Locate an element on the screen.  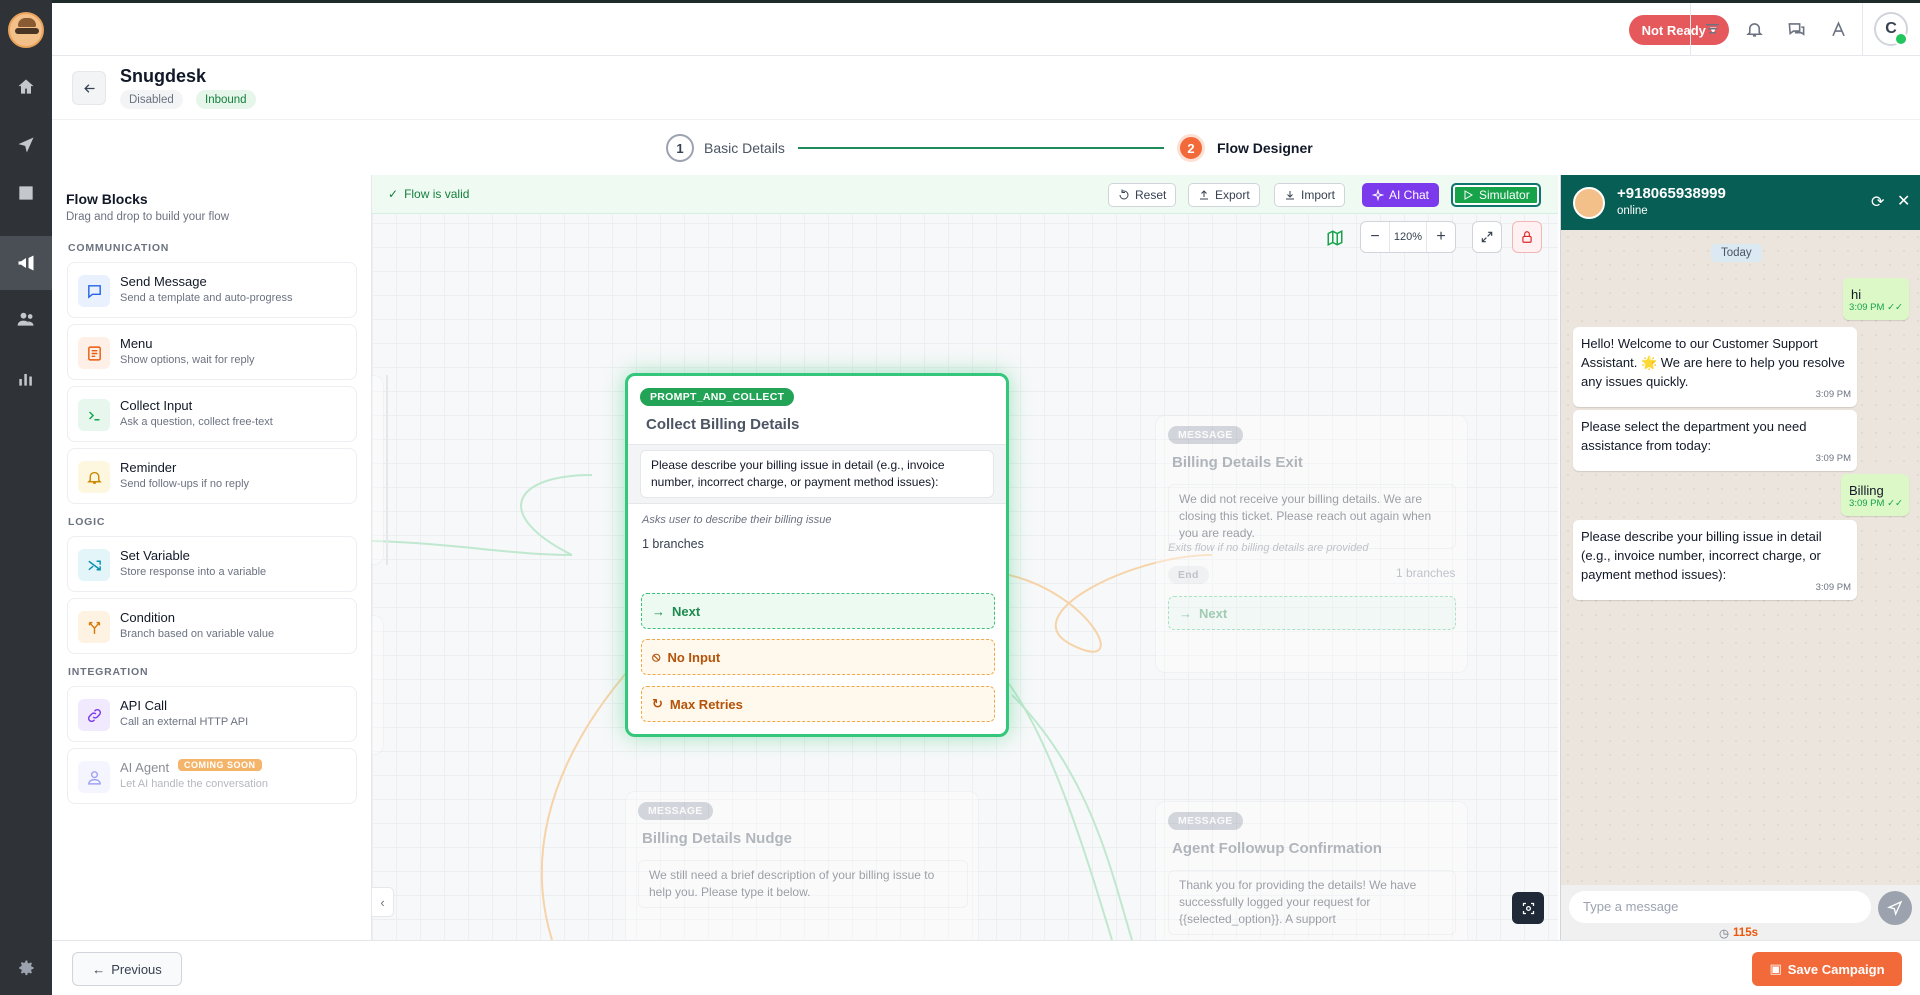
node-title: Agent Followup Confirmation is located at coordinates (1277, 848).